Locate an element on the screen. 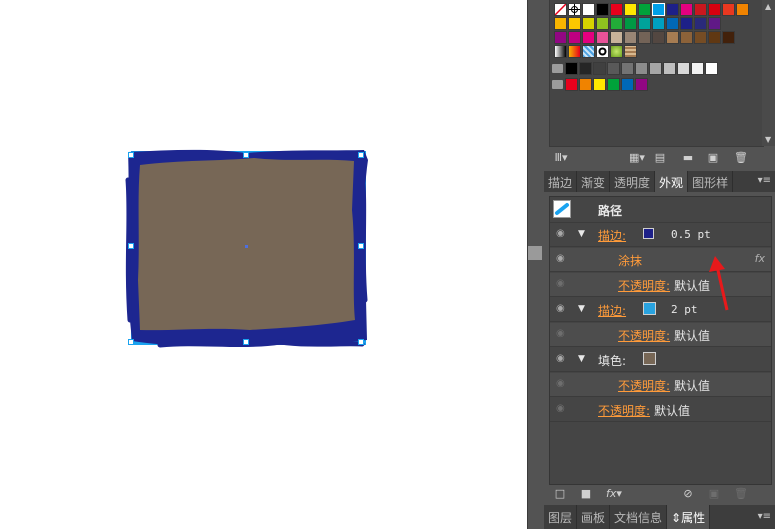 This screenshot has width=775, height=529. tab-graphic-styles: 图形样 is located at coordinates (711, 181).